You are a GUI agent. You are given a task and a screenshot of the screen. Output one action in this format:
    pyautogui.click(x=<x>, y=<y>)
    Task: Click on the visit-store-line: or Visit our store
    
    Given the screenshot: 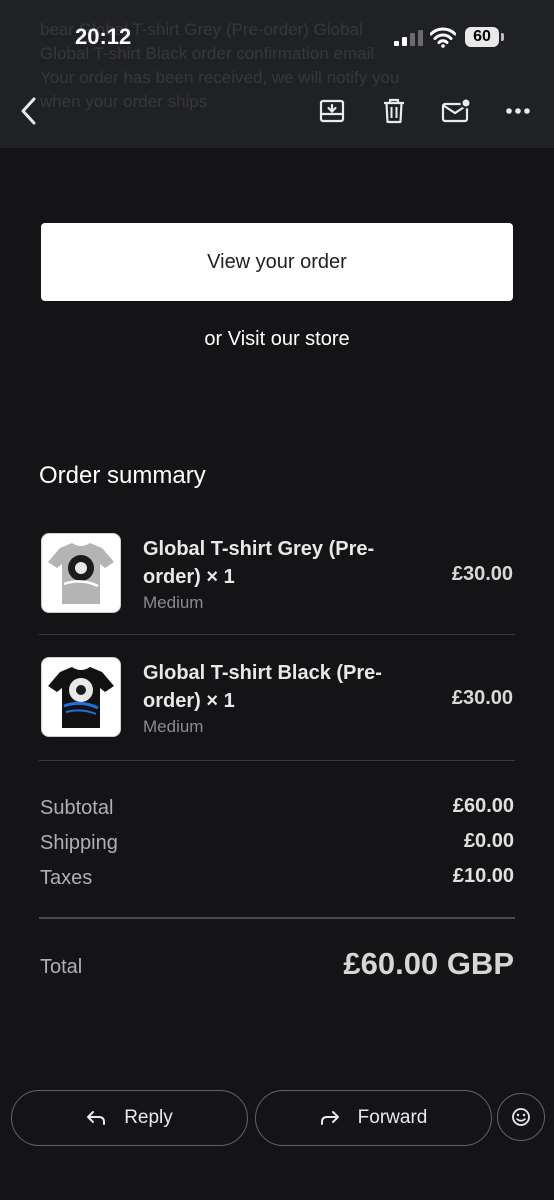 What is the action you would take?
    pyautogui.click(x=277, y=339)
    